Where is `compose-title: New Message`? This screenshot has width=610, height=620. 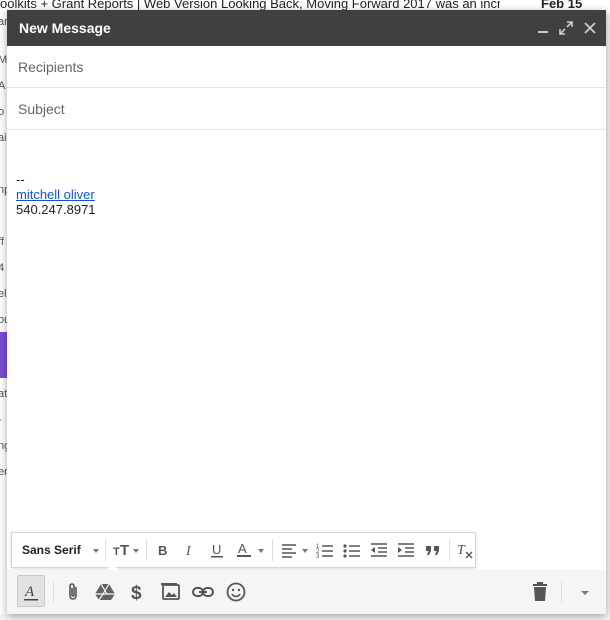 compose-title: New Message is located at coordinates (65, 28).